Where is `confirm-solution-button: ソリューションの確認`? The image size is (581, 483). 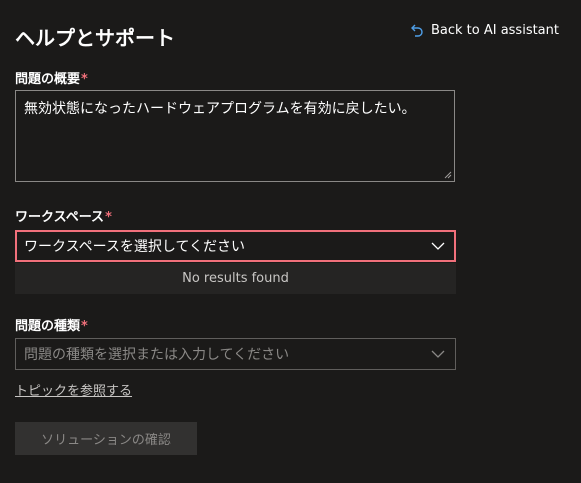
confirm-solution-button: ソリューションの確認 is located at coordinates (106, 438).